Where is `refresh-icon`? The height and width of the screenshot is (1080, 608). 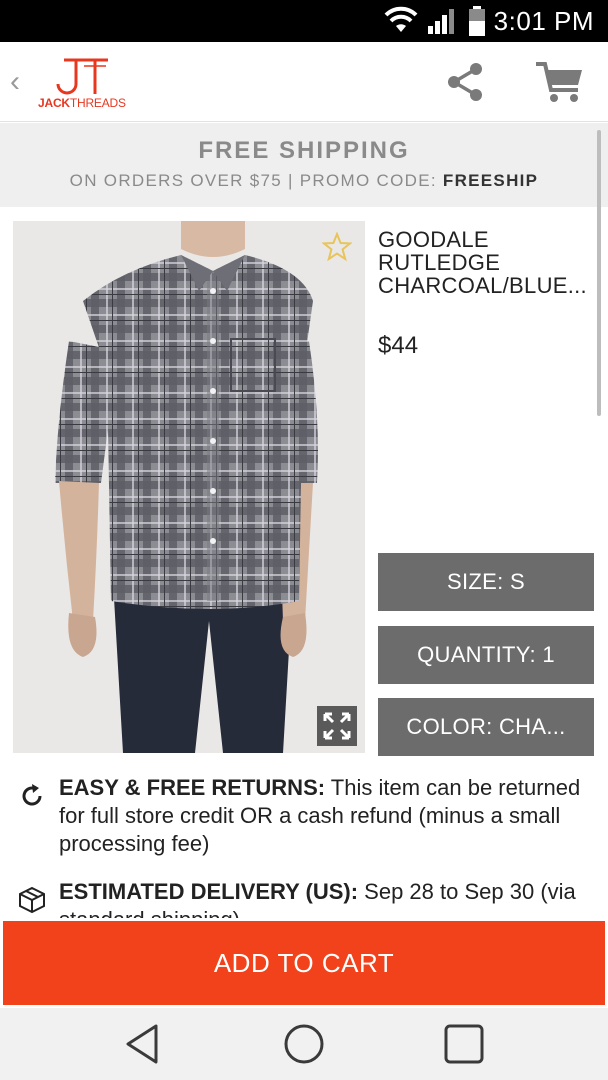
refresh-icon is located at coordinates (32, 795).